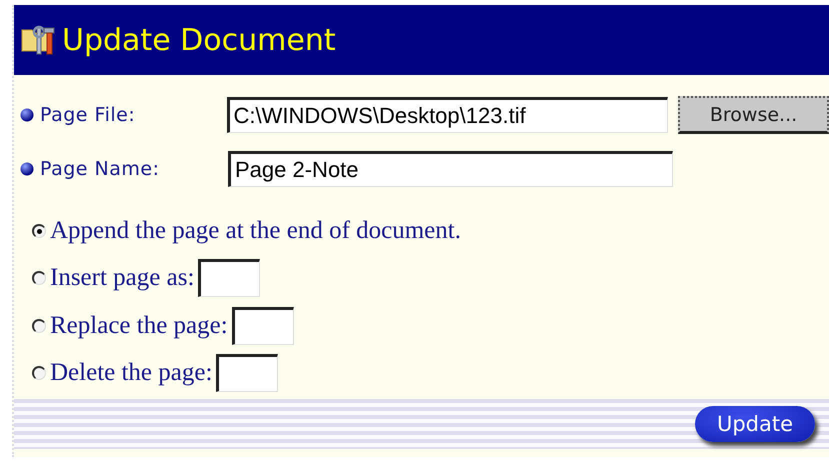 This screenshot has height=463, width=829. Describe the element at coordinates (122, 278) in the screenshot. I see `option-label: Insert page as:` at that location.